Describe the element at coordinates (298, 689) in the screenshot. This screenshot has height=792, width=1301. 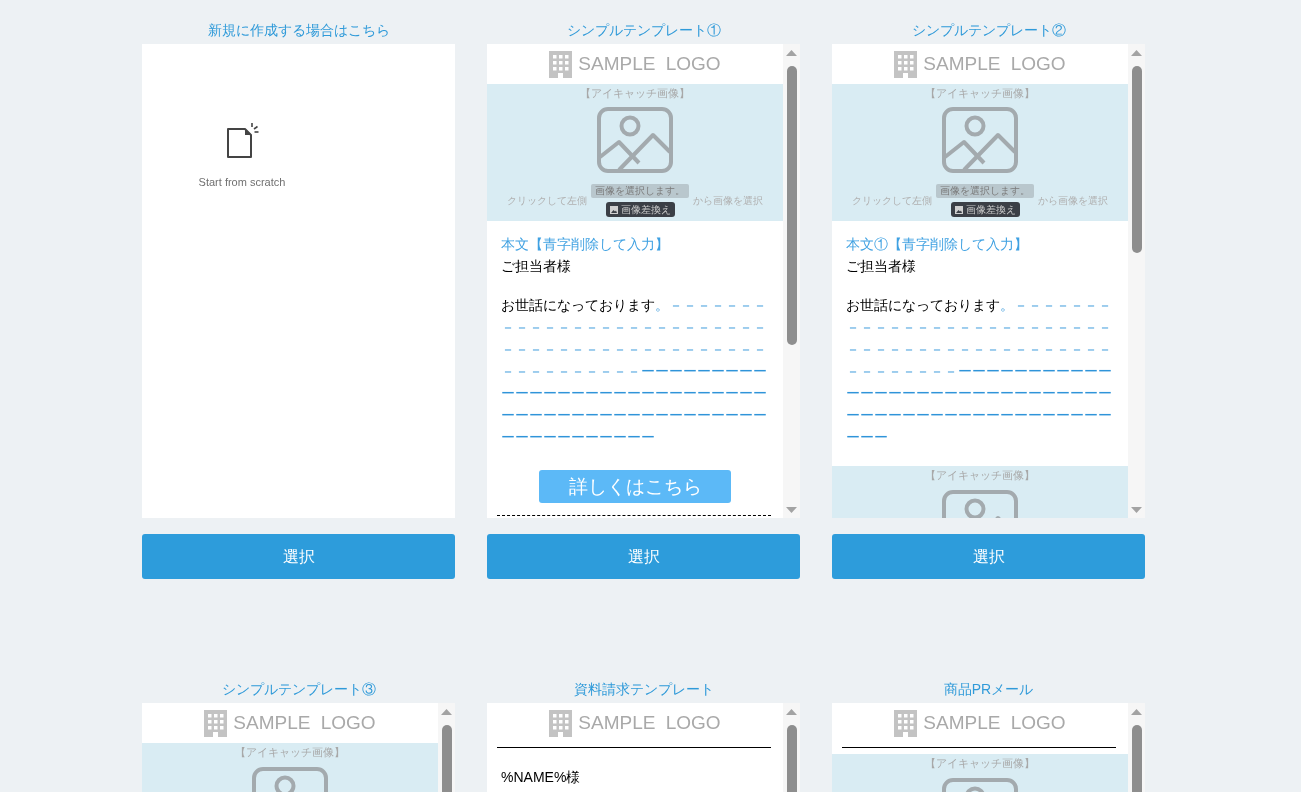
I see `card-title: シンプルテンプレート③` at that location.